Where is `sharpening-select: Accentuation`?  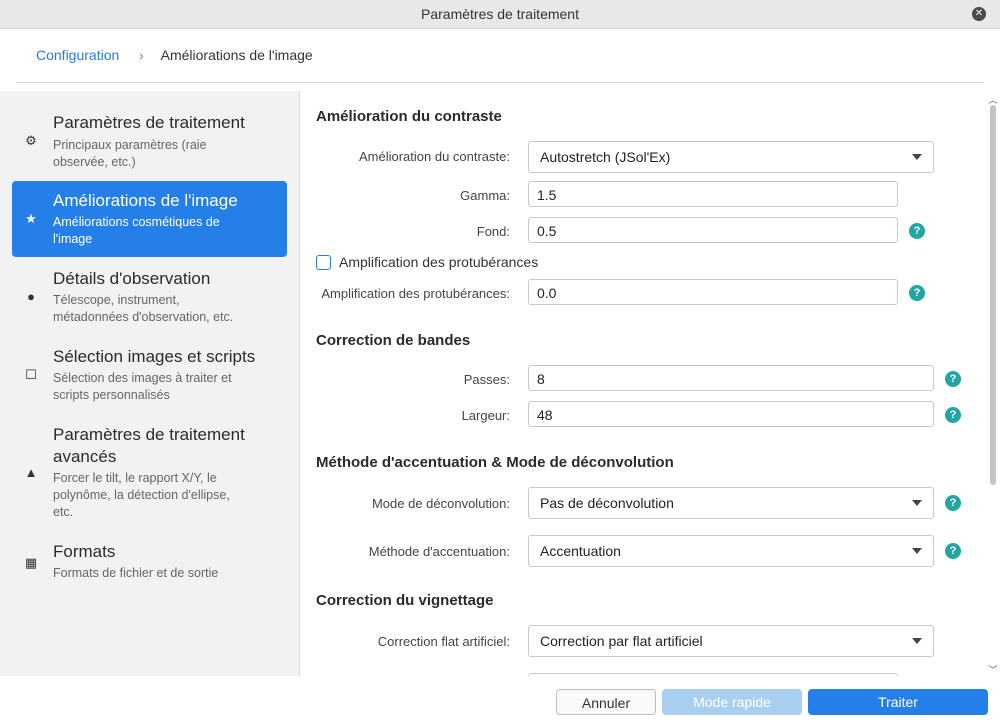
sharpening-select: Accentuation is located at coordinates (731, 551).